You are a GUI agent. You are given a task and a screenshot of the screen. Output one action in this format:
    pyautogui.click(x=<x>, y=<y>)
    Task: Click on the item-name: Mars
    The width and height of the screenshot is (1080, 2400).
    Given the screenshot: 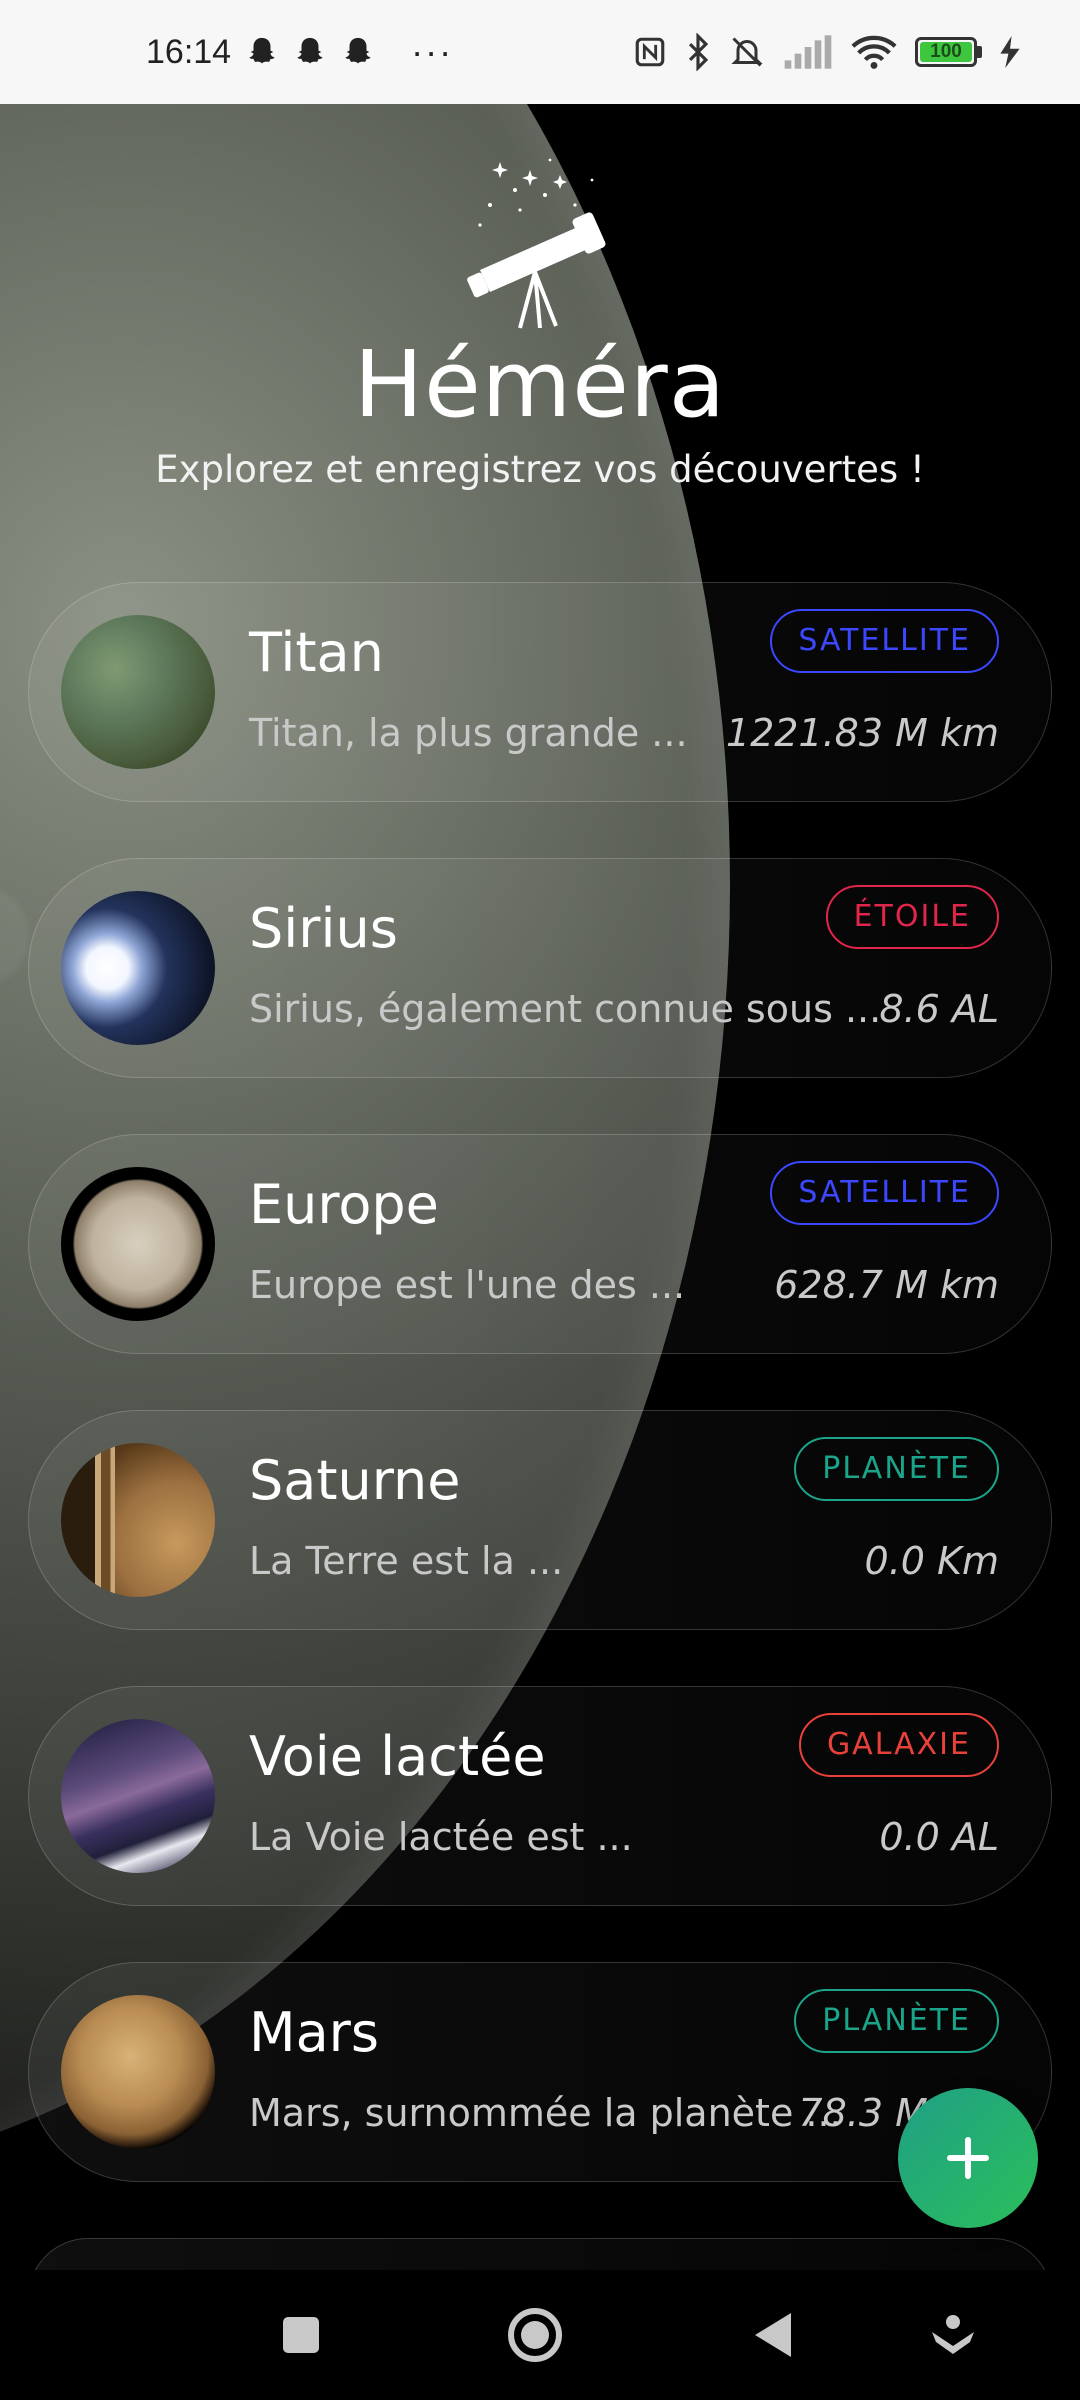 What is the action you would take?
    pyautogui.click(x=314, y=2032)
    